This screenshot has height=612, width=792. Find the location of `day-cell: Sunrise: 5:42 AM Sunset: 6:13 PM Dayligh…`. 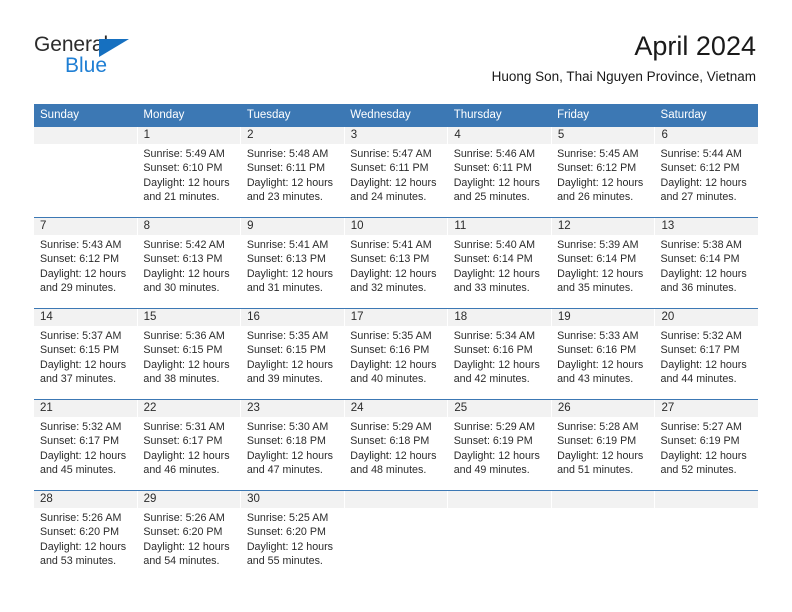

day-cell: Sunrise: 5:42 AM Sunset: 6:13 PM Dayligh… is located at coordinates (188, 271).